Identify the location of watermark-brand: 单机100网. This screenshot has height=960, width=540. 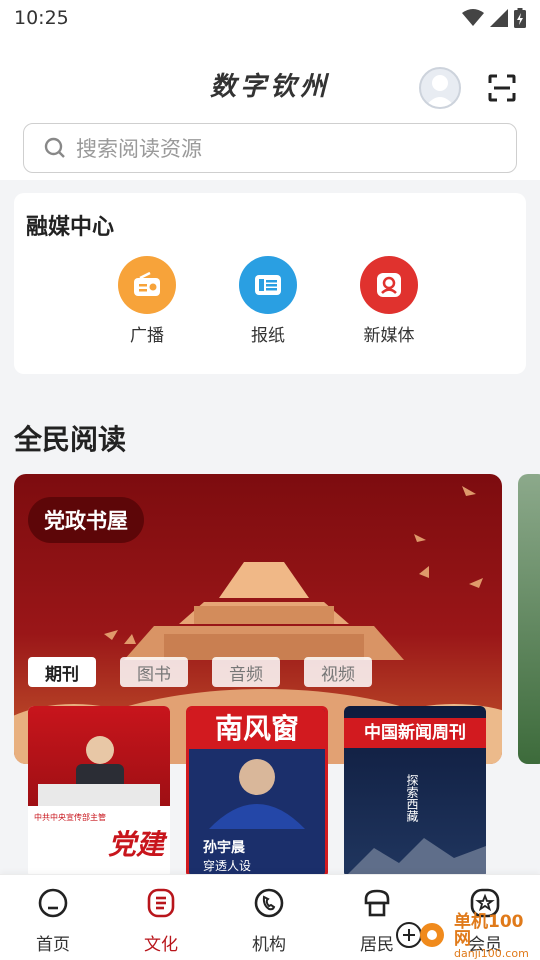
(489, 930).